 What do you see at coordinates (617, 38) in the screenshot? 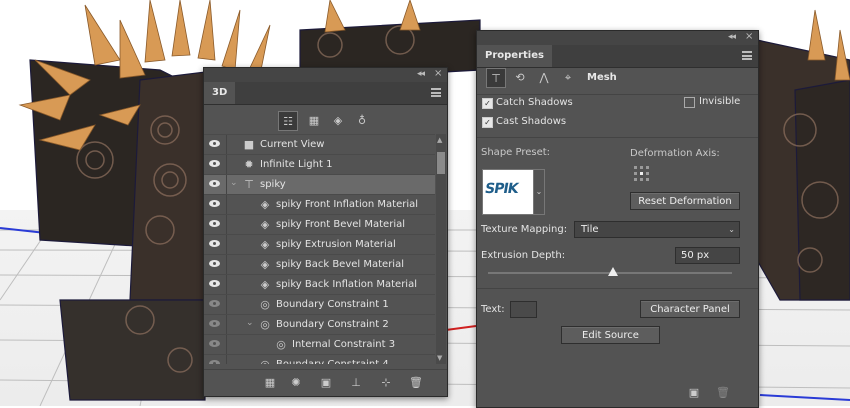
I see `properties-topbar: ◂◂ ×` at bounding box center [617, 38].